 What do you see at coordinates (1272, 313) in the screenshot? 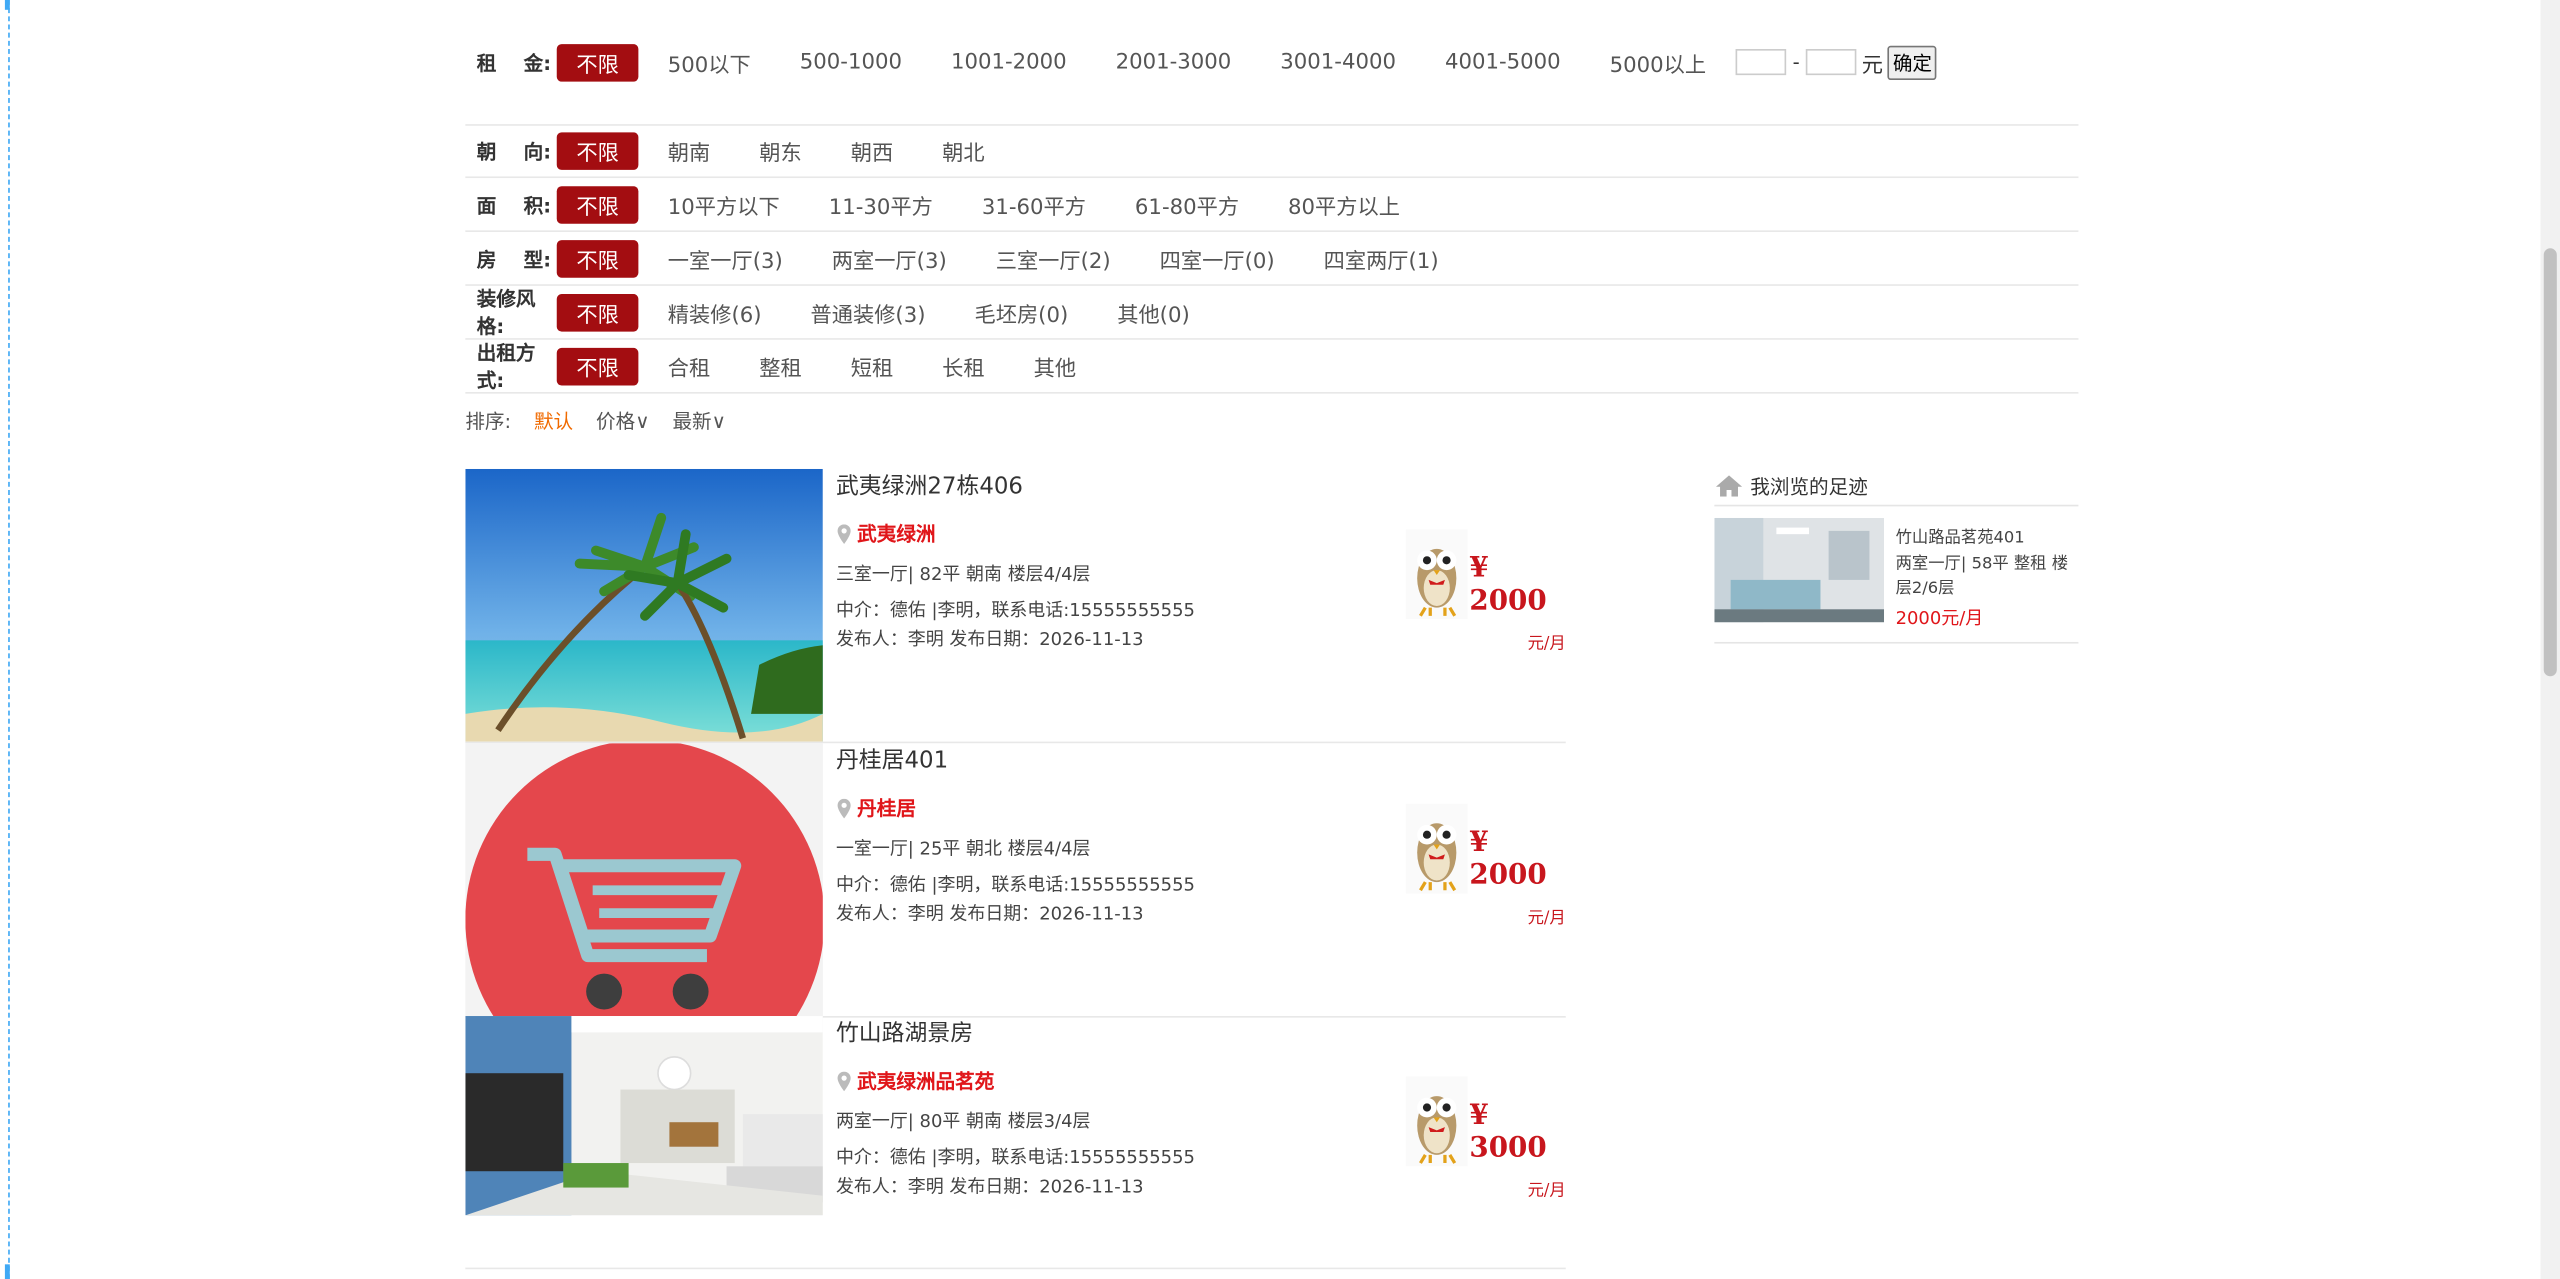
I see `filter-decor: 装修风格: 不限 精装修(6) 普通装修(3) 毛坯房(0) 其他(0)` at bounding box center [1272, 313].